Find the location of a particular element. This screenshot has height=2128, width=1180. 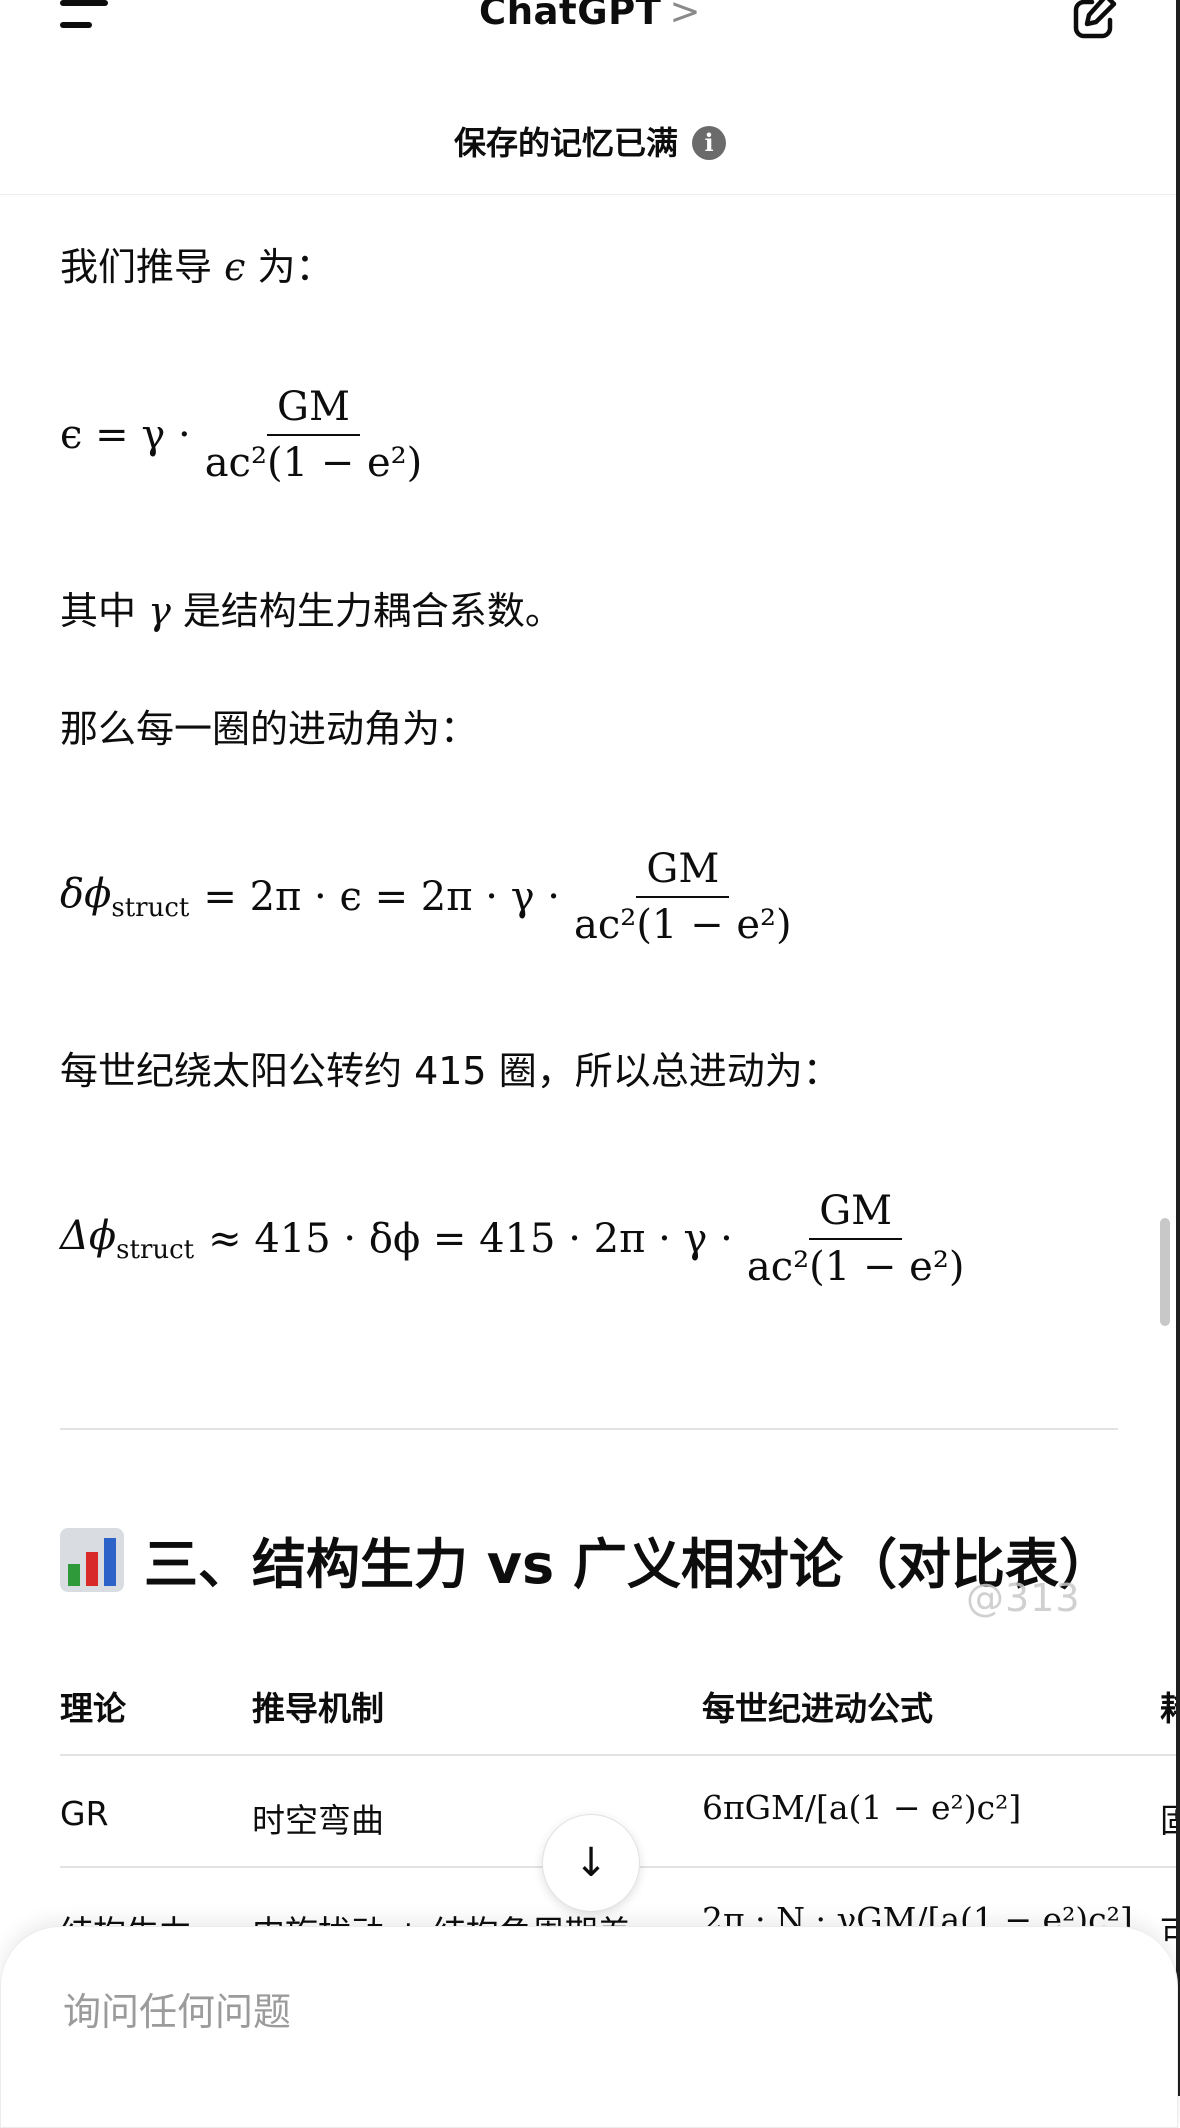

section-divider is located at coordinates (589, 1429).